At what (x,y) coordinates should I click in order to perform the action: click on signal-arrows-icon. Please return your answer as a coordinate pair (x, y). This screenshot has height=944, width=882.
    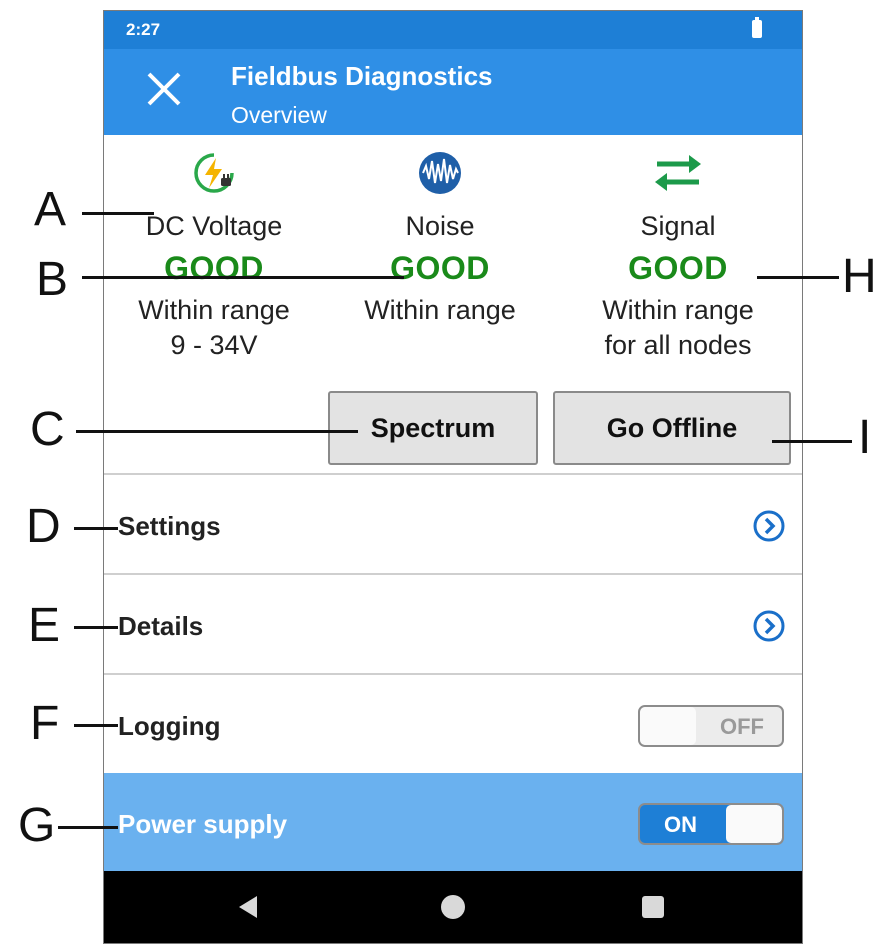
    Looking at the image, I should click on (678, 173).